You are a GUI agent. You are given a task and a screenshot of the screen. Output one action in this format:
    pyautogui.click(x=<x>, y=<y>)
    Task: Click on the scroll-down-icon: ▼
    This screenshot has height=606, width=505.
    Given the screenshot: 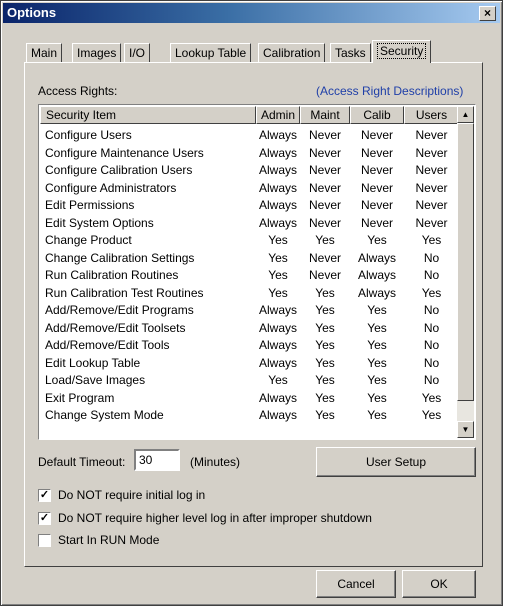 What is the action you would take?
    pyautogui.click(x=465, y=429)
    